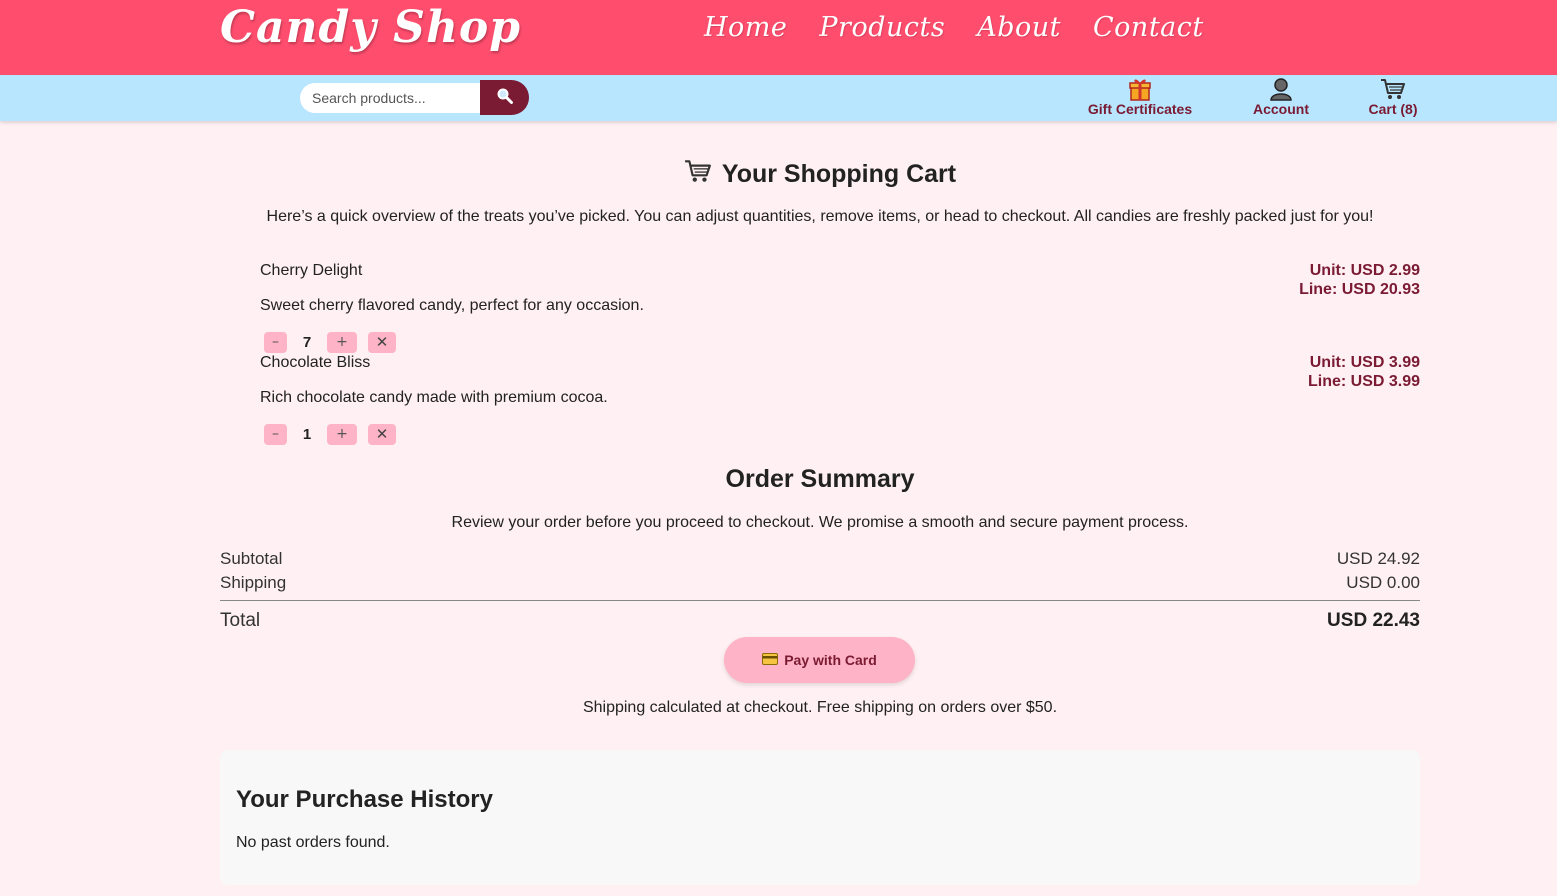 Image resolution: width=1557 pixels, height=896 pixels. Describe the element at coordinates (1364, 372) in the screenshot. I see `item-price: Unit: USD 3.99 Line: USD 3.99` at that location.